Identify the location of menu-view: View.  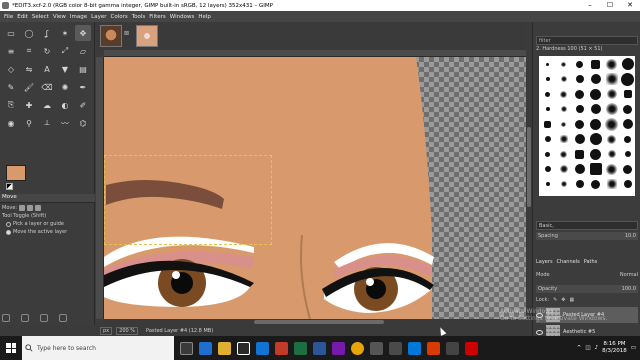
(59, 17).